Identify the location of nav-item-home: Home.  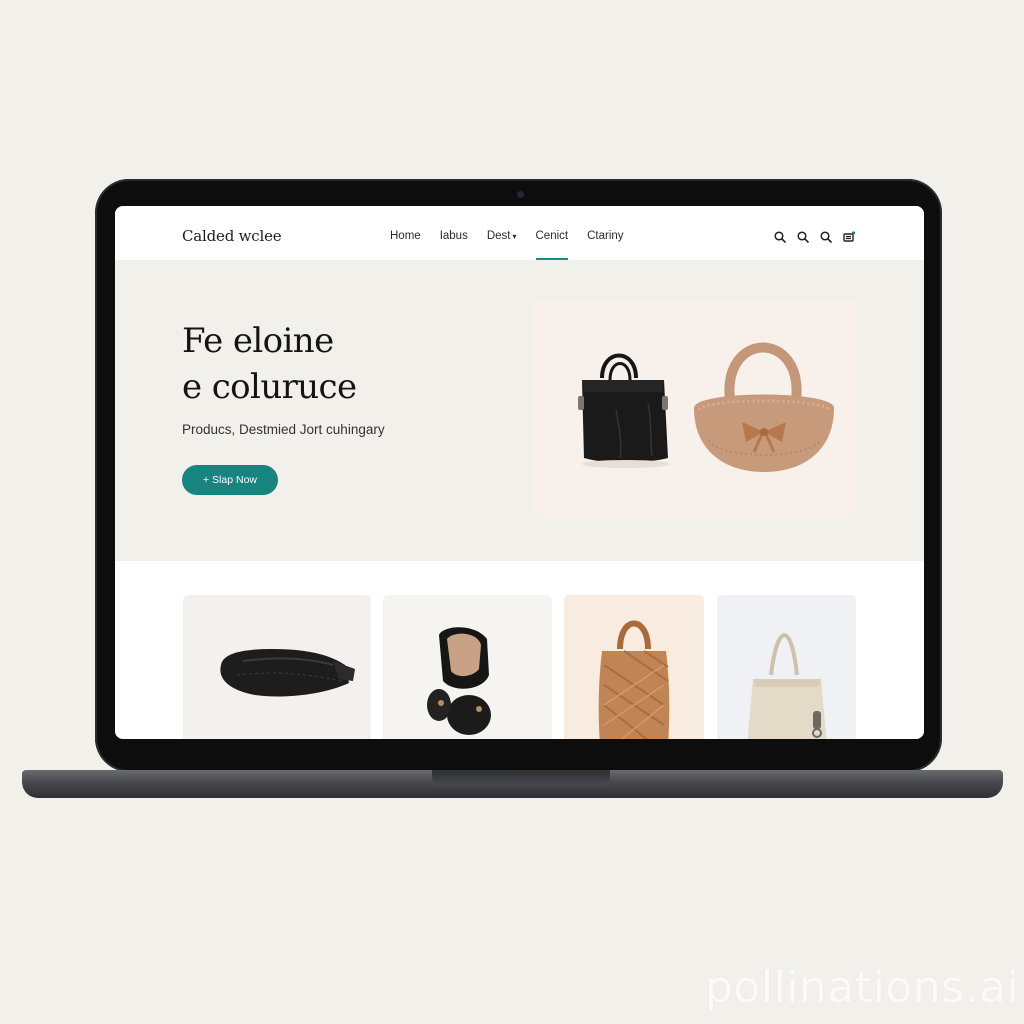
(405, 233).